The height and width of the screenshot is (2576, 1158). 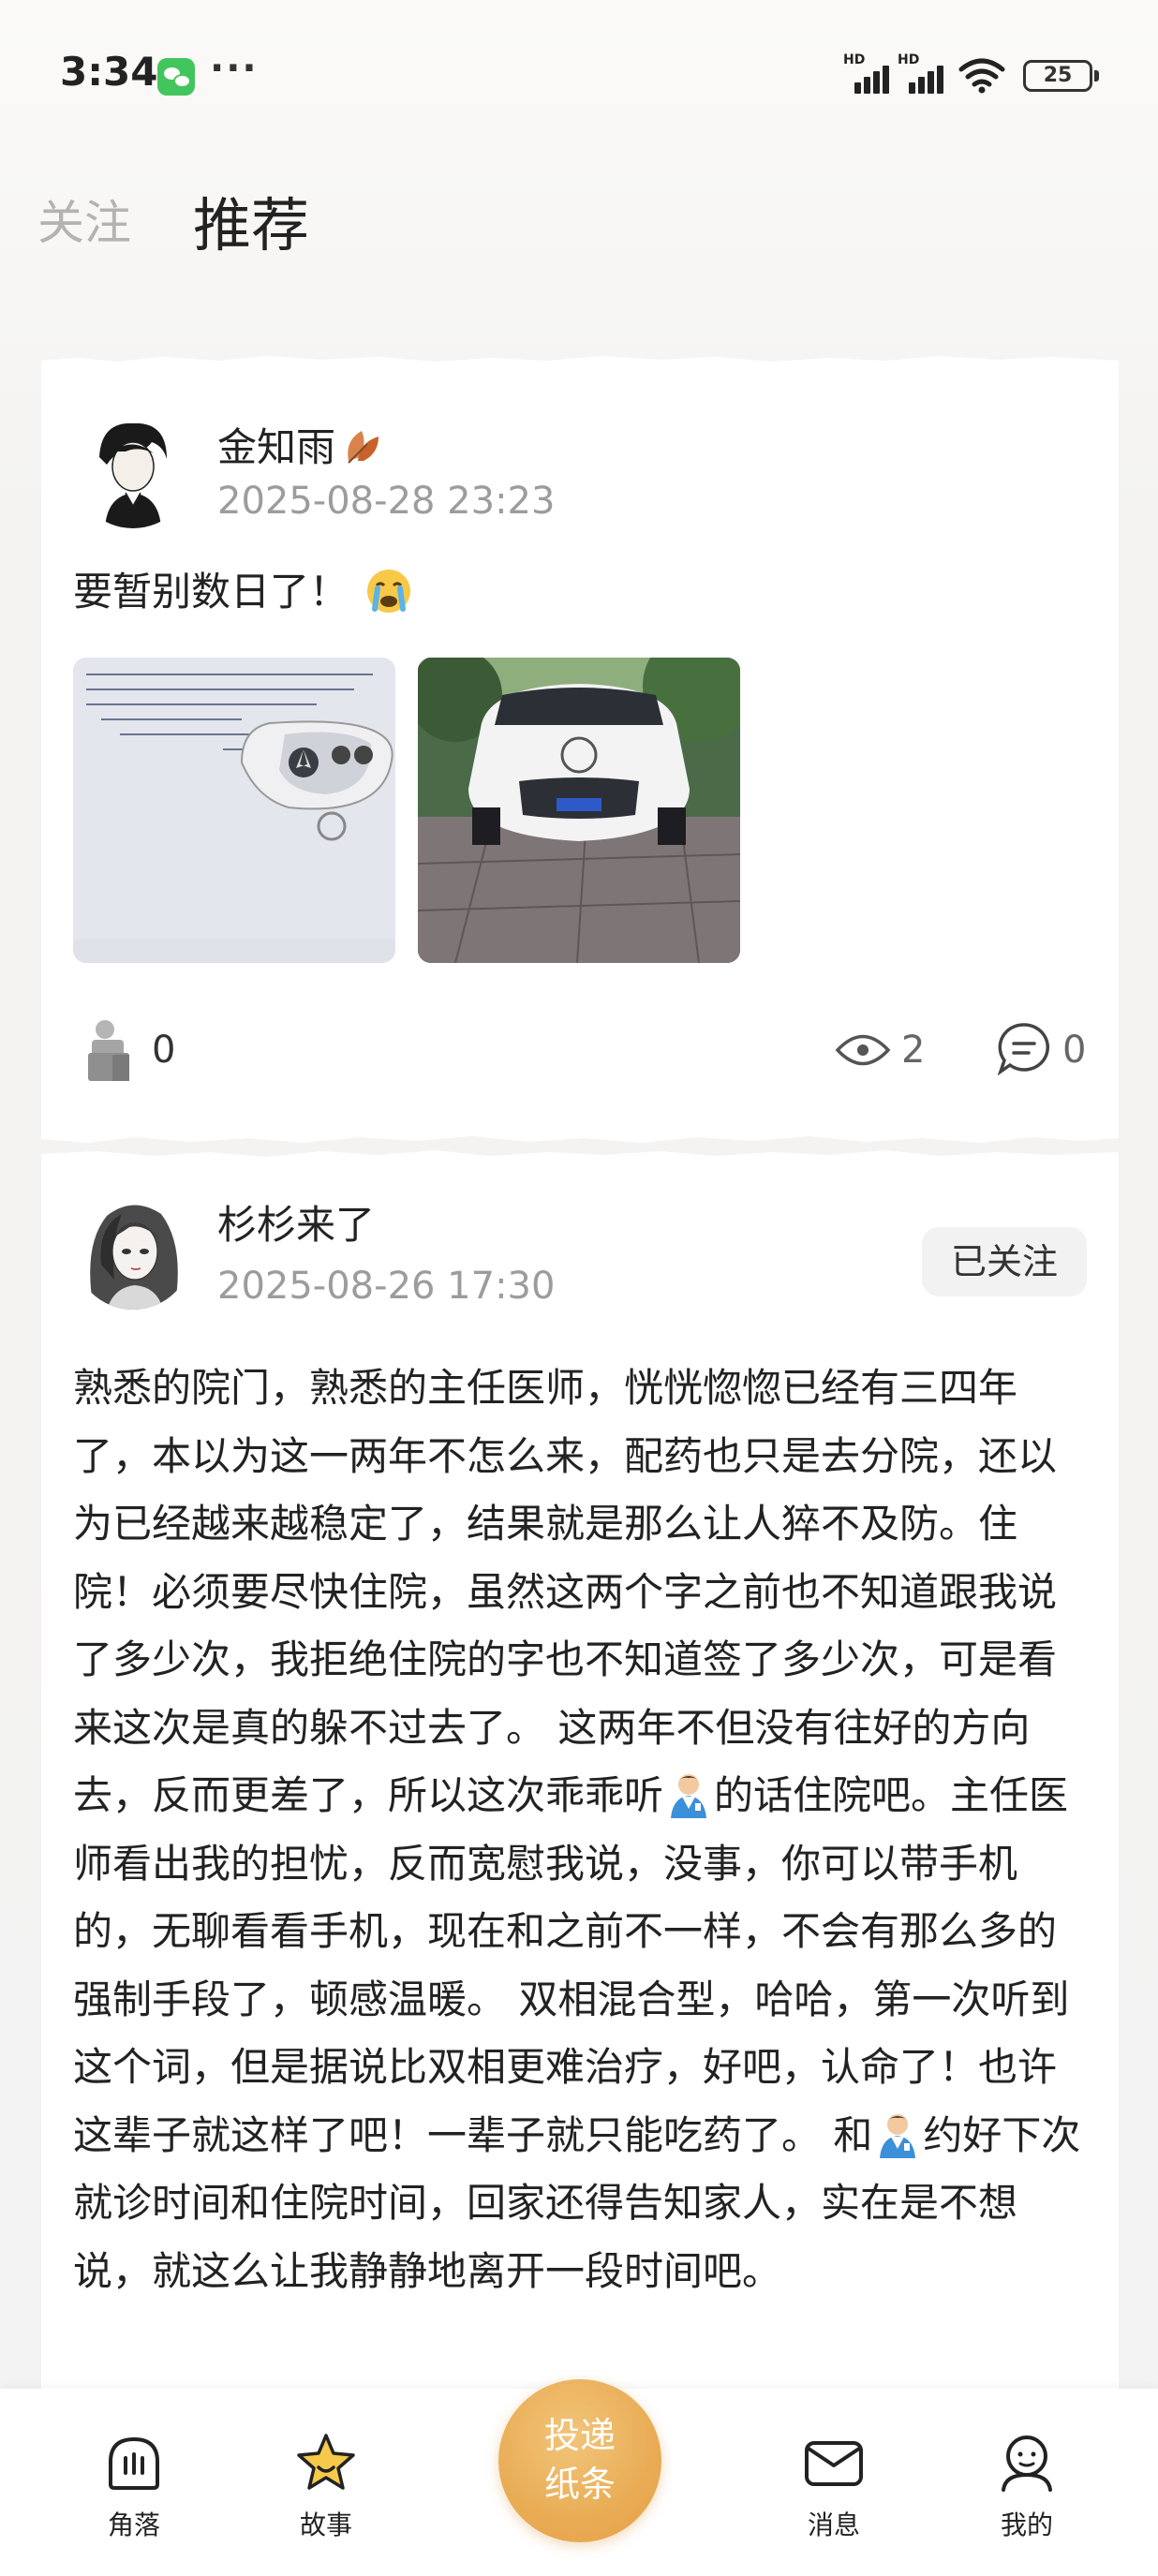 I want to click on post-timestamp: 2025-08-28 23:23, so click(x=387, y=502).